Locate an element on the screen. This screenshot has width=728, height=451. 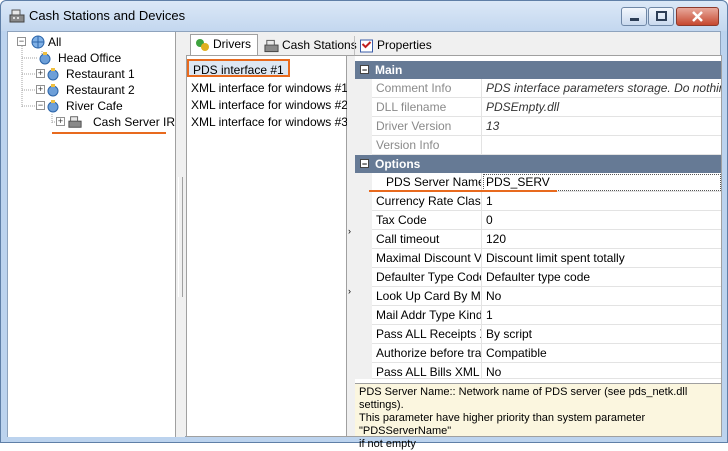
cash-register-icon is located at coordinates (271, 46).